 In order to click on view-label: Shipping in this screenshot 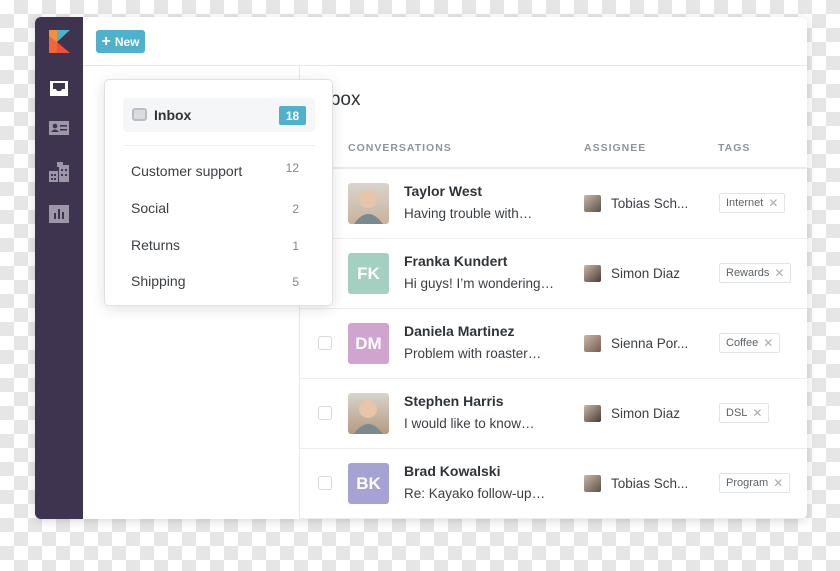, I will do `click(158, 281)`.